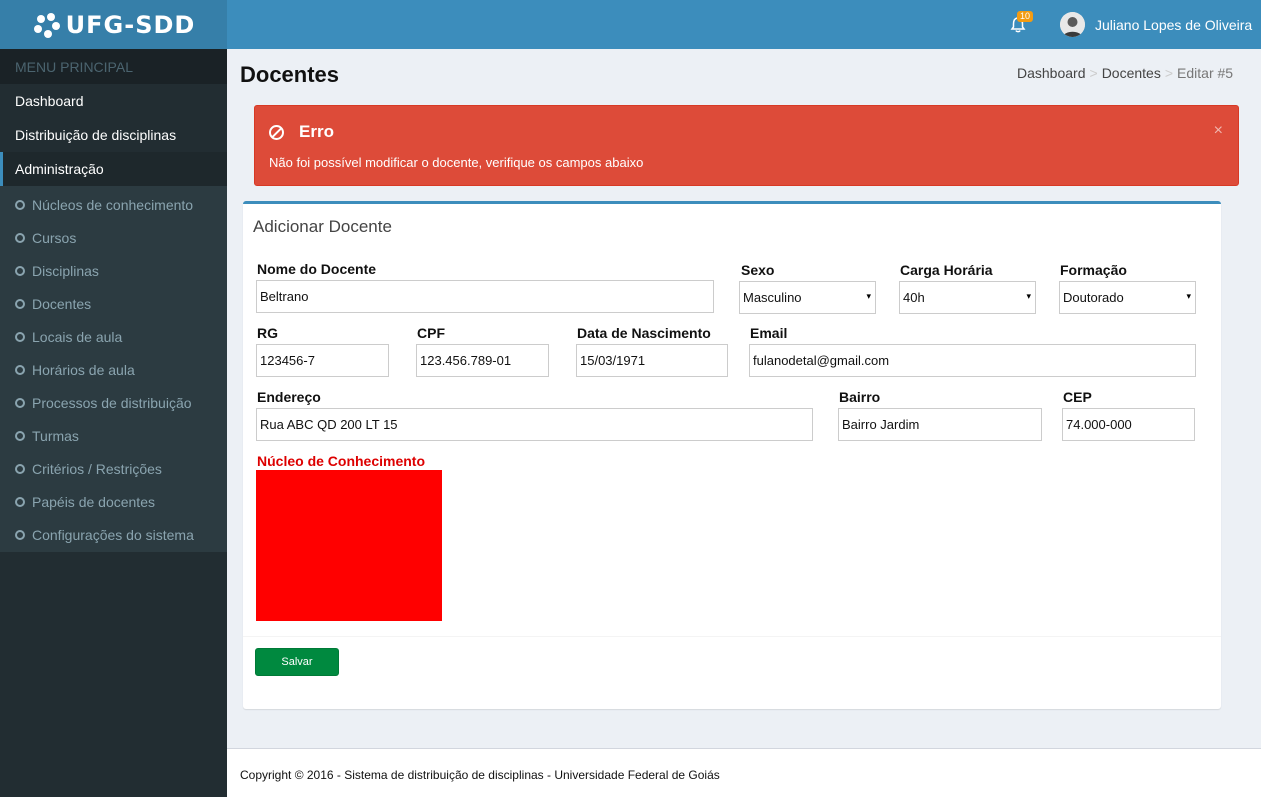 This screenshot has width=1261, height=797. What do you see at coordinates (54, 237) in the screenshot?
I see `submenu-label: Cursos` at bounding box center [54, 237].